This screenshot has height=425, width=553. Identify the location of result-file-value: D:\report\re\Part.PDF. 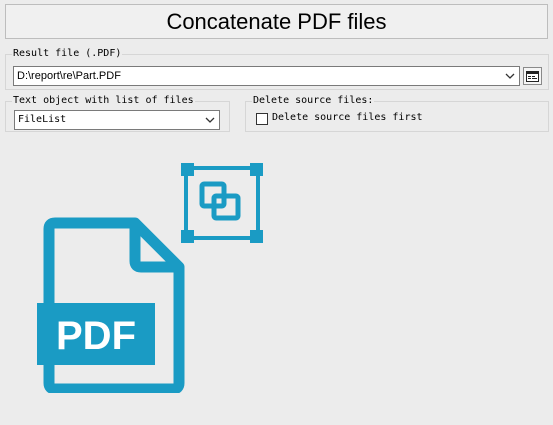
(69, 76).